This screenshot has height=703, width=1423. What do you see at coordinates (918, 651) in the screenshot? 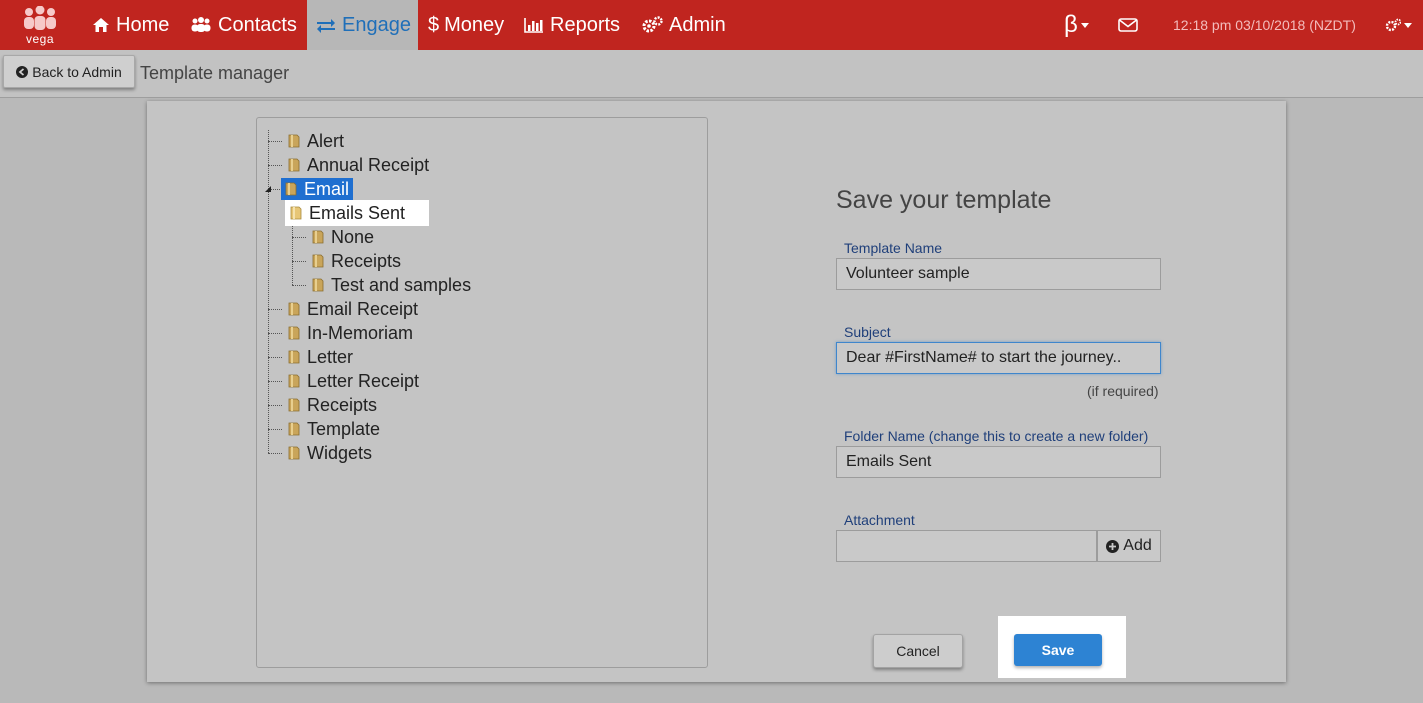
I see `cancel-button: Cancel` at bounding box center [918, 651].